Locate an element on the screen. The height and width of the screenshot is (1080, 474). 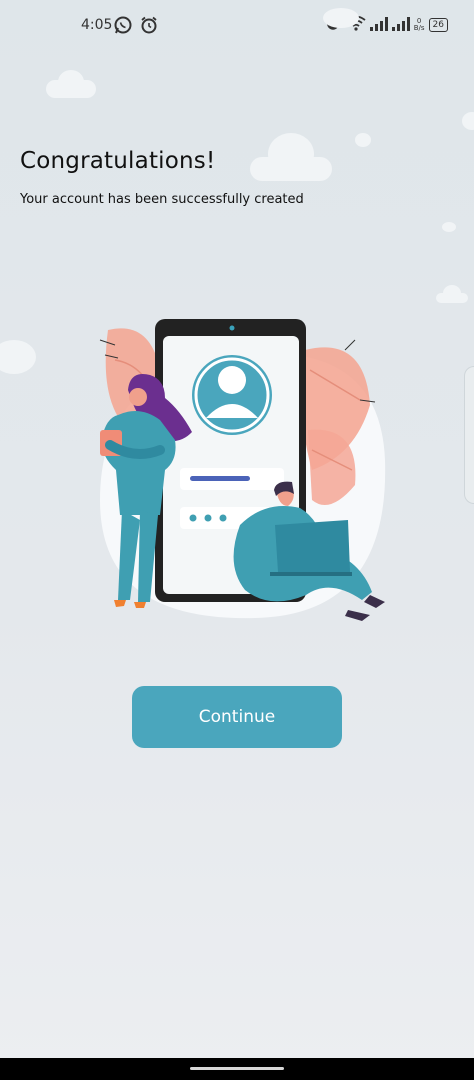
home-gesture-bar is located at coordinates (237, 1068).